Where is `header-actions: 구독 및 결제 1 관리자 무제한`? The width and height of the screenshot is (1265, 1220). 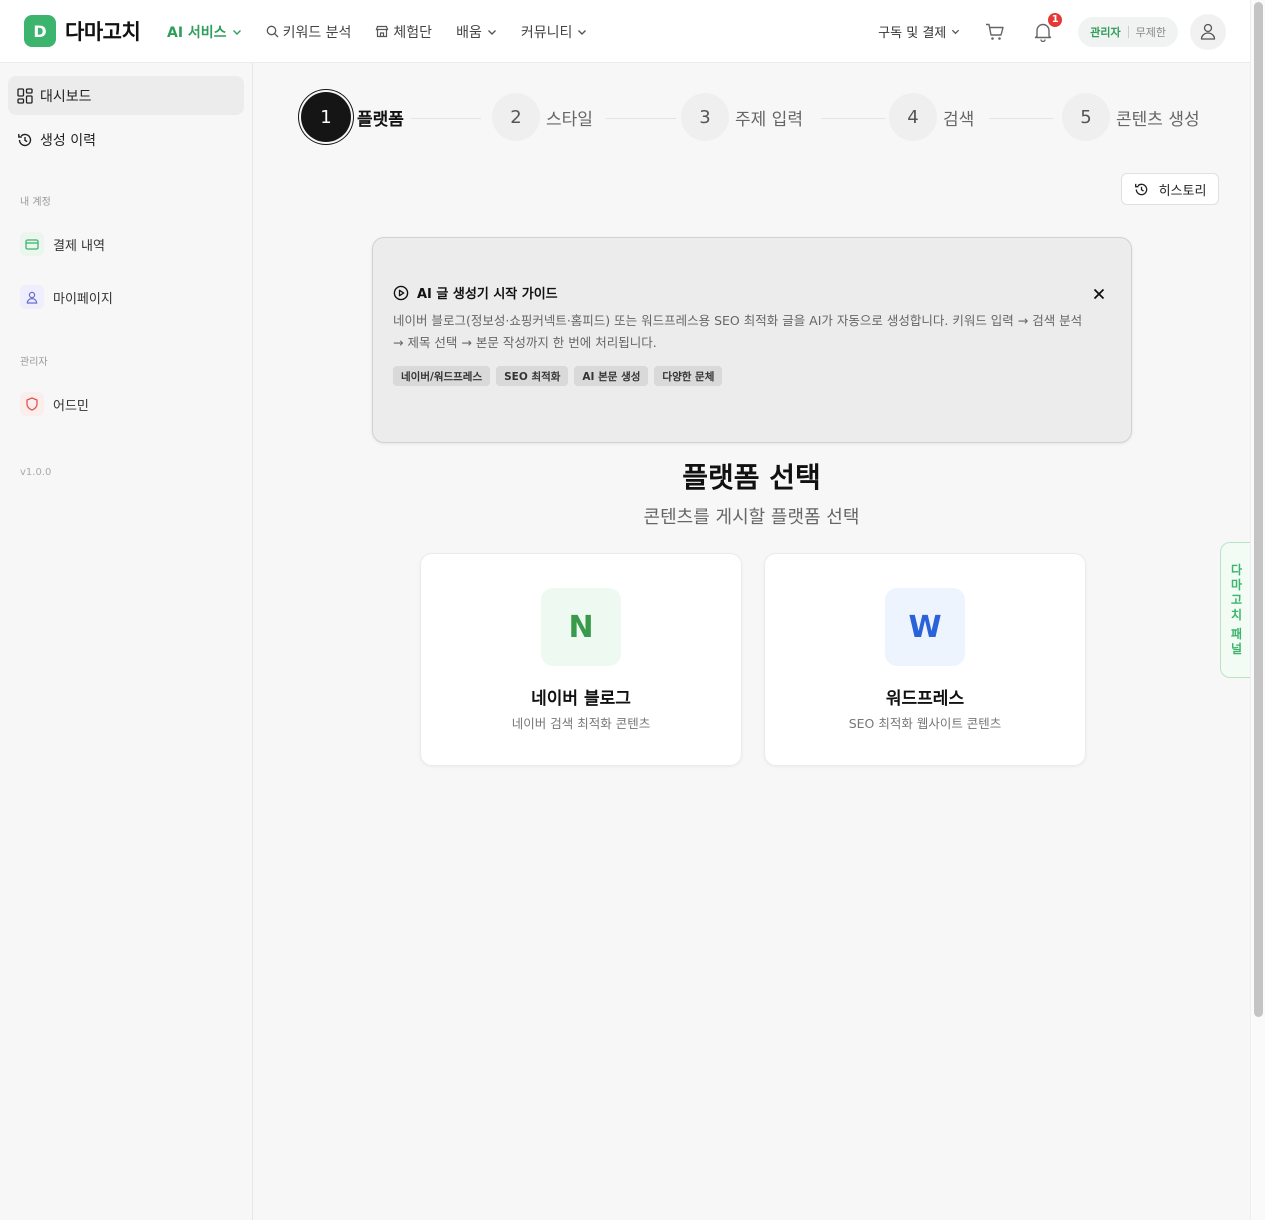
header-actions: 구독 및 결제 1 관리자 무제한 is located at coordinates (1052, 31).